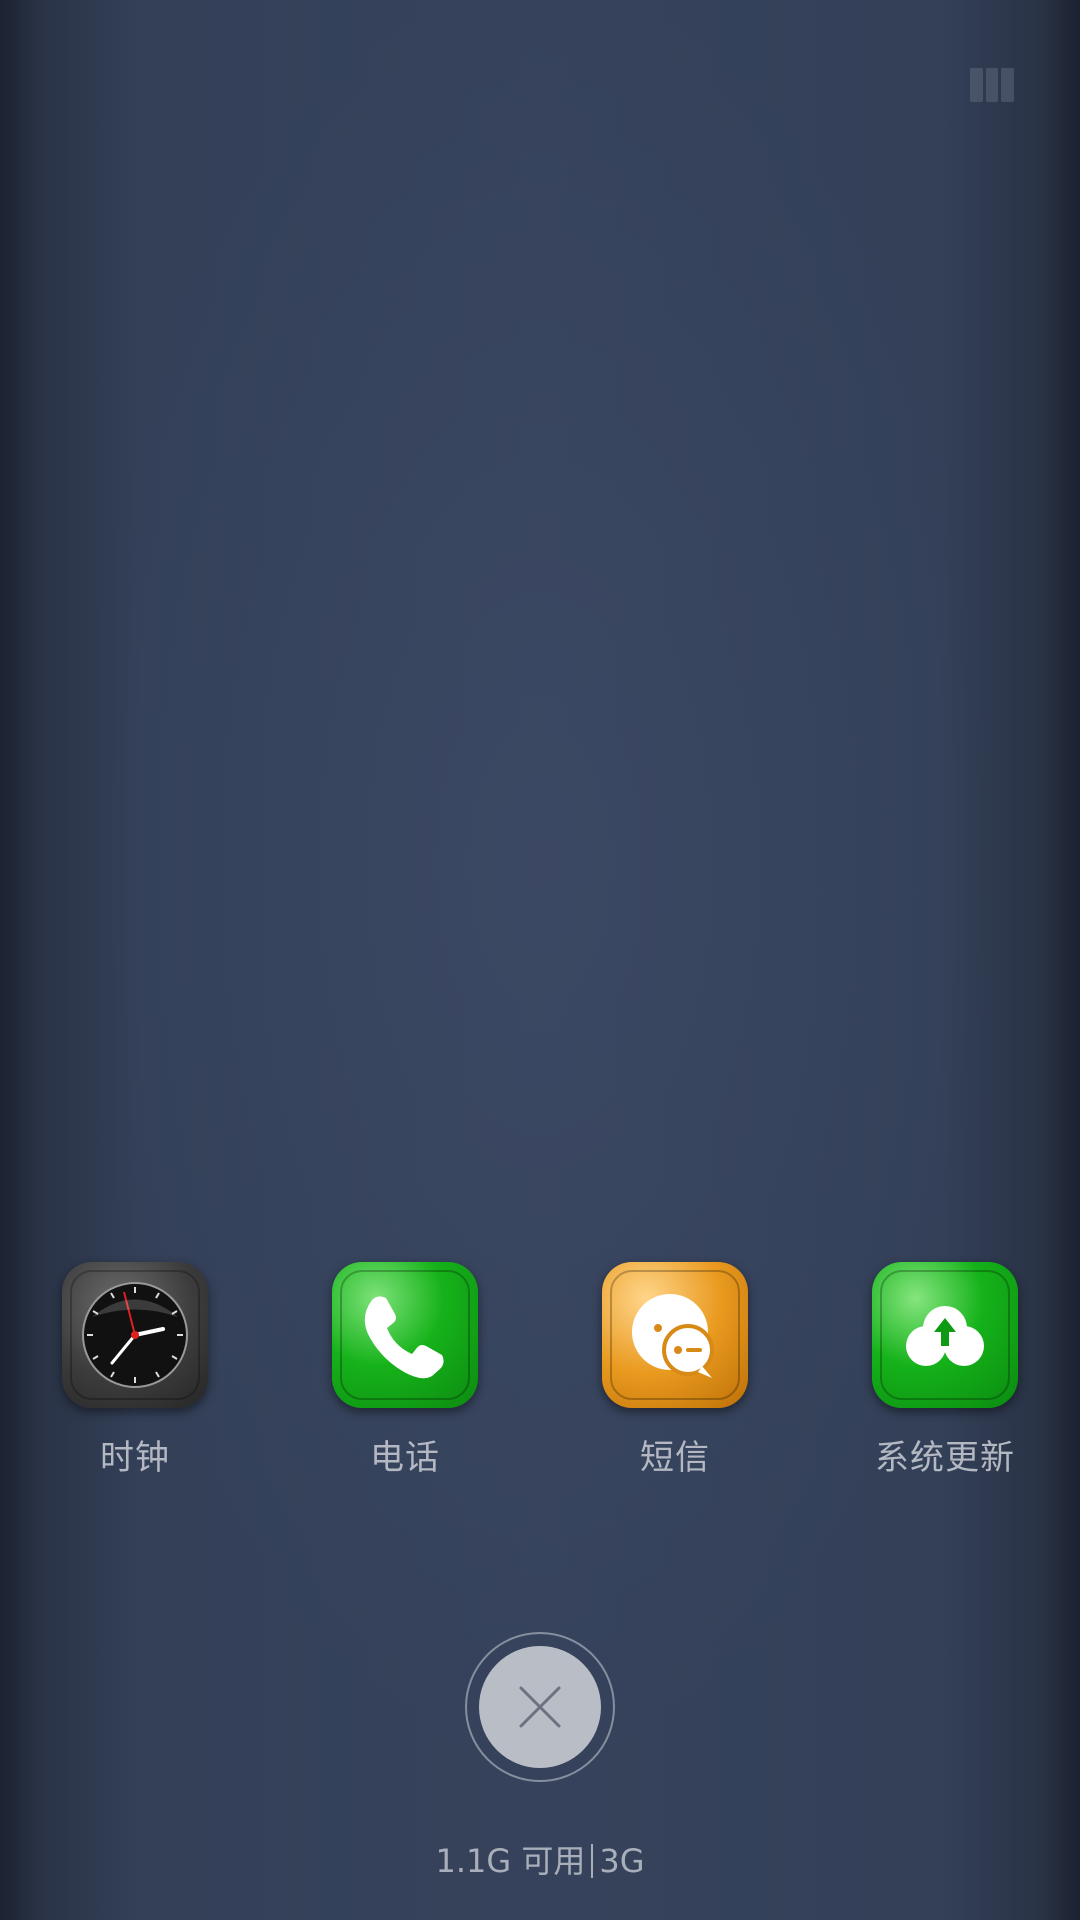  Describe the element at coordinates (622, 1861) in the screenshot. I see `memory-total: 3G` at that location.